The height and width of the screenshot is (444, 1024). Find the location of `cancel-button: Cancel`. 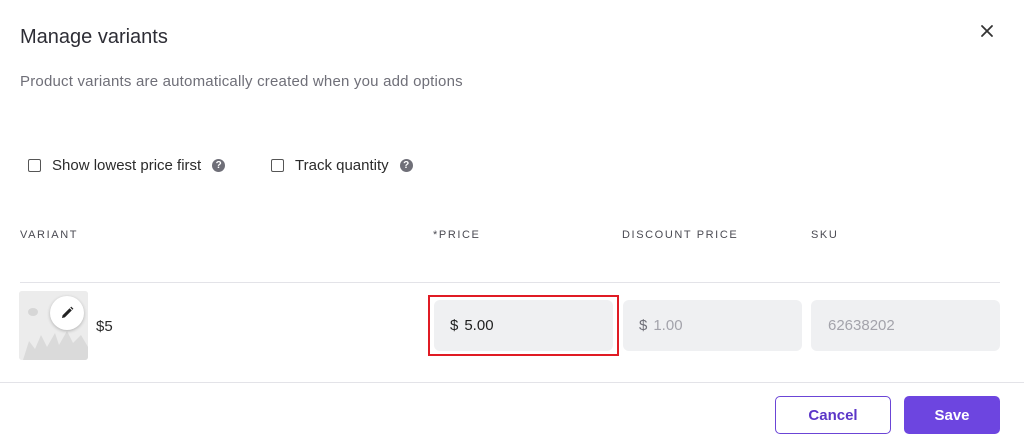

cancel-button: Cancel is located at coordinates (833, 415).